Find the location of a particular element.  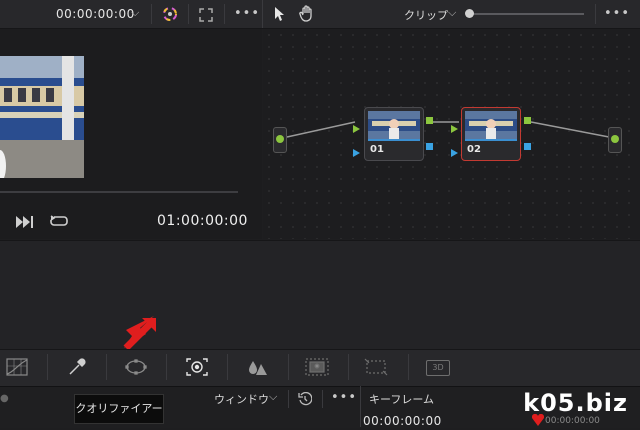

node-01: 01 is located at coordinates (394, 134).